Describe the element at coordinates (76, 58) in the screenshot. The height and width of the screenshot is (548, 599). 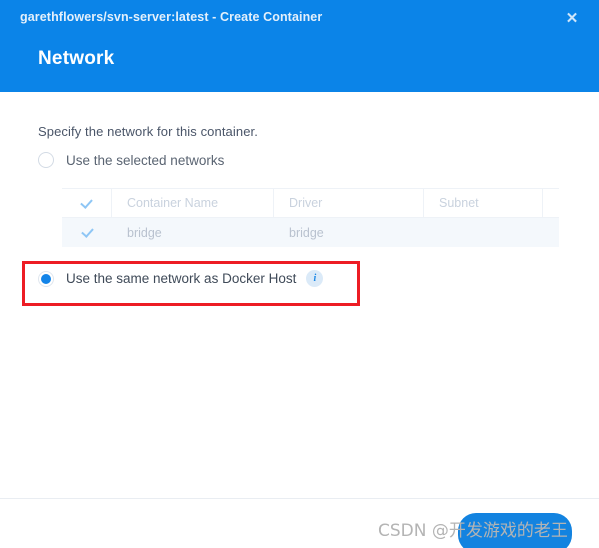
I see `page-title: Network` at that location.